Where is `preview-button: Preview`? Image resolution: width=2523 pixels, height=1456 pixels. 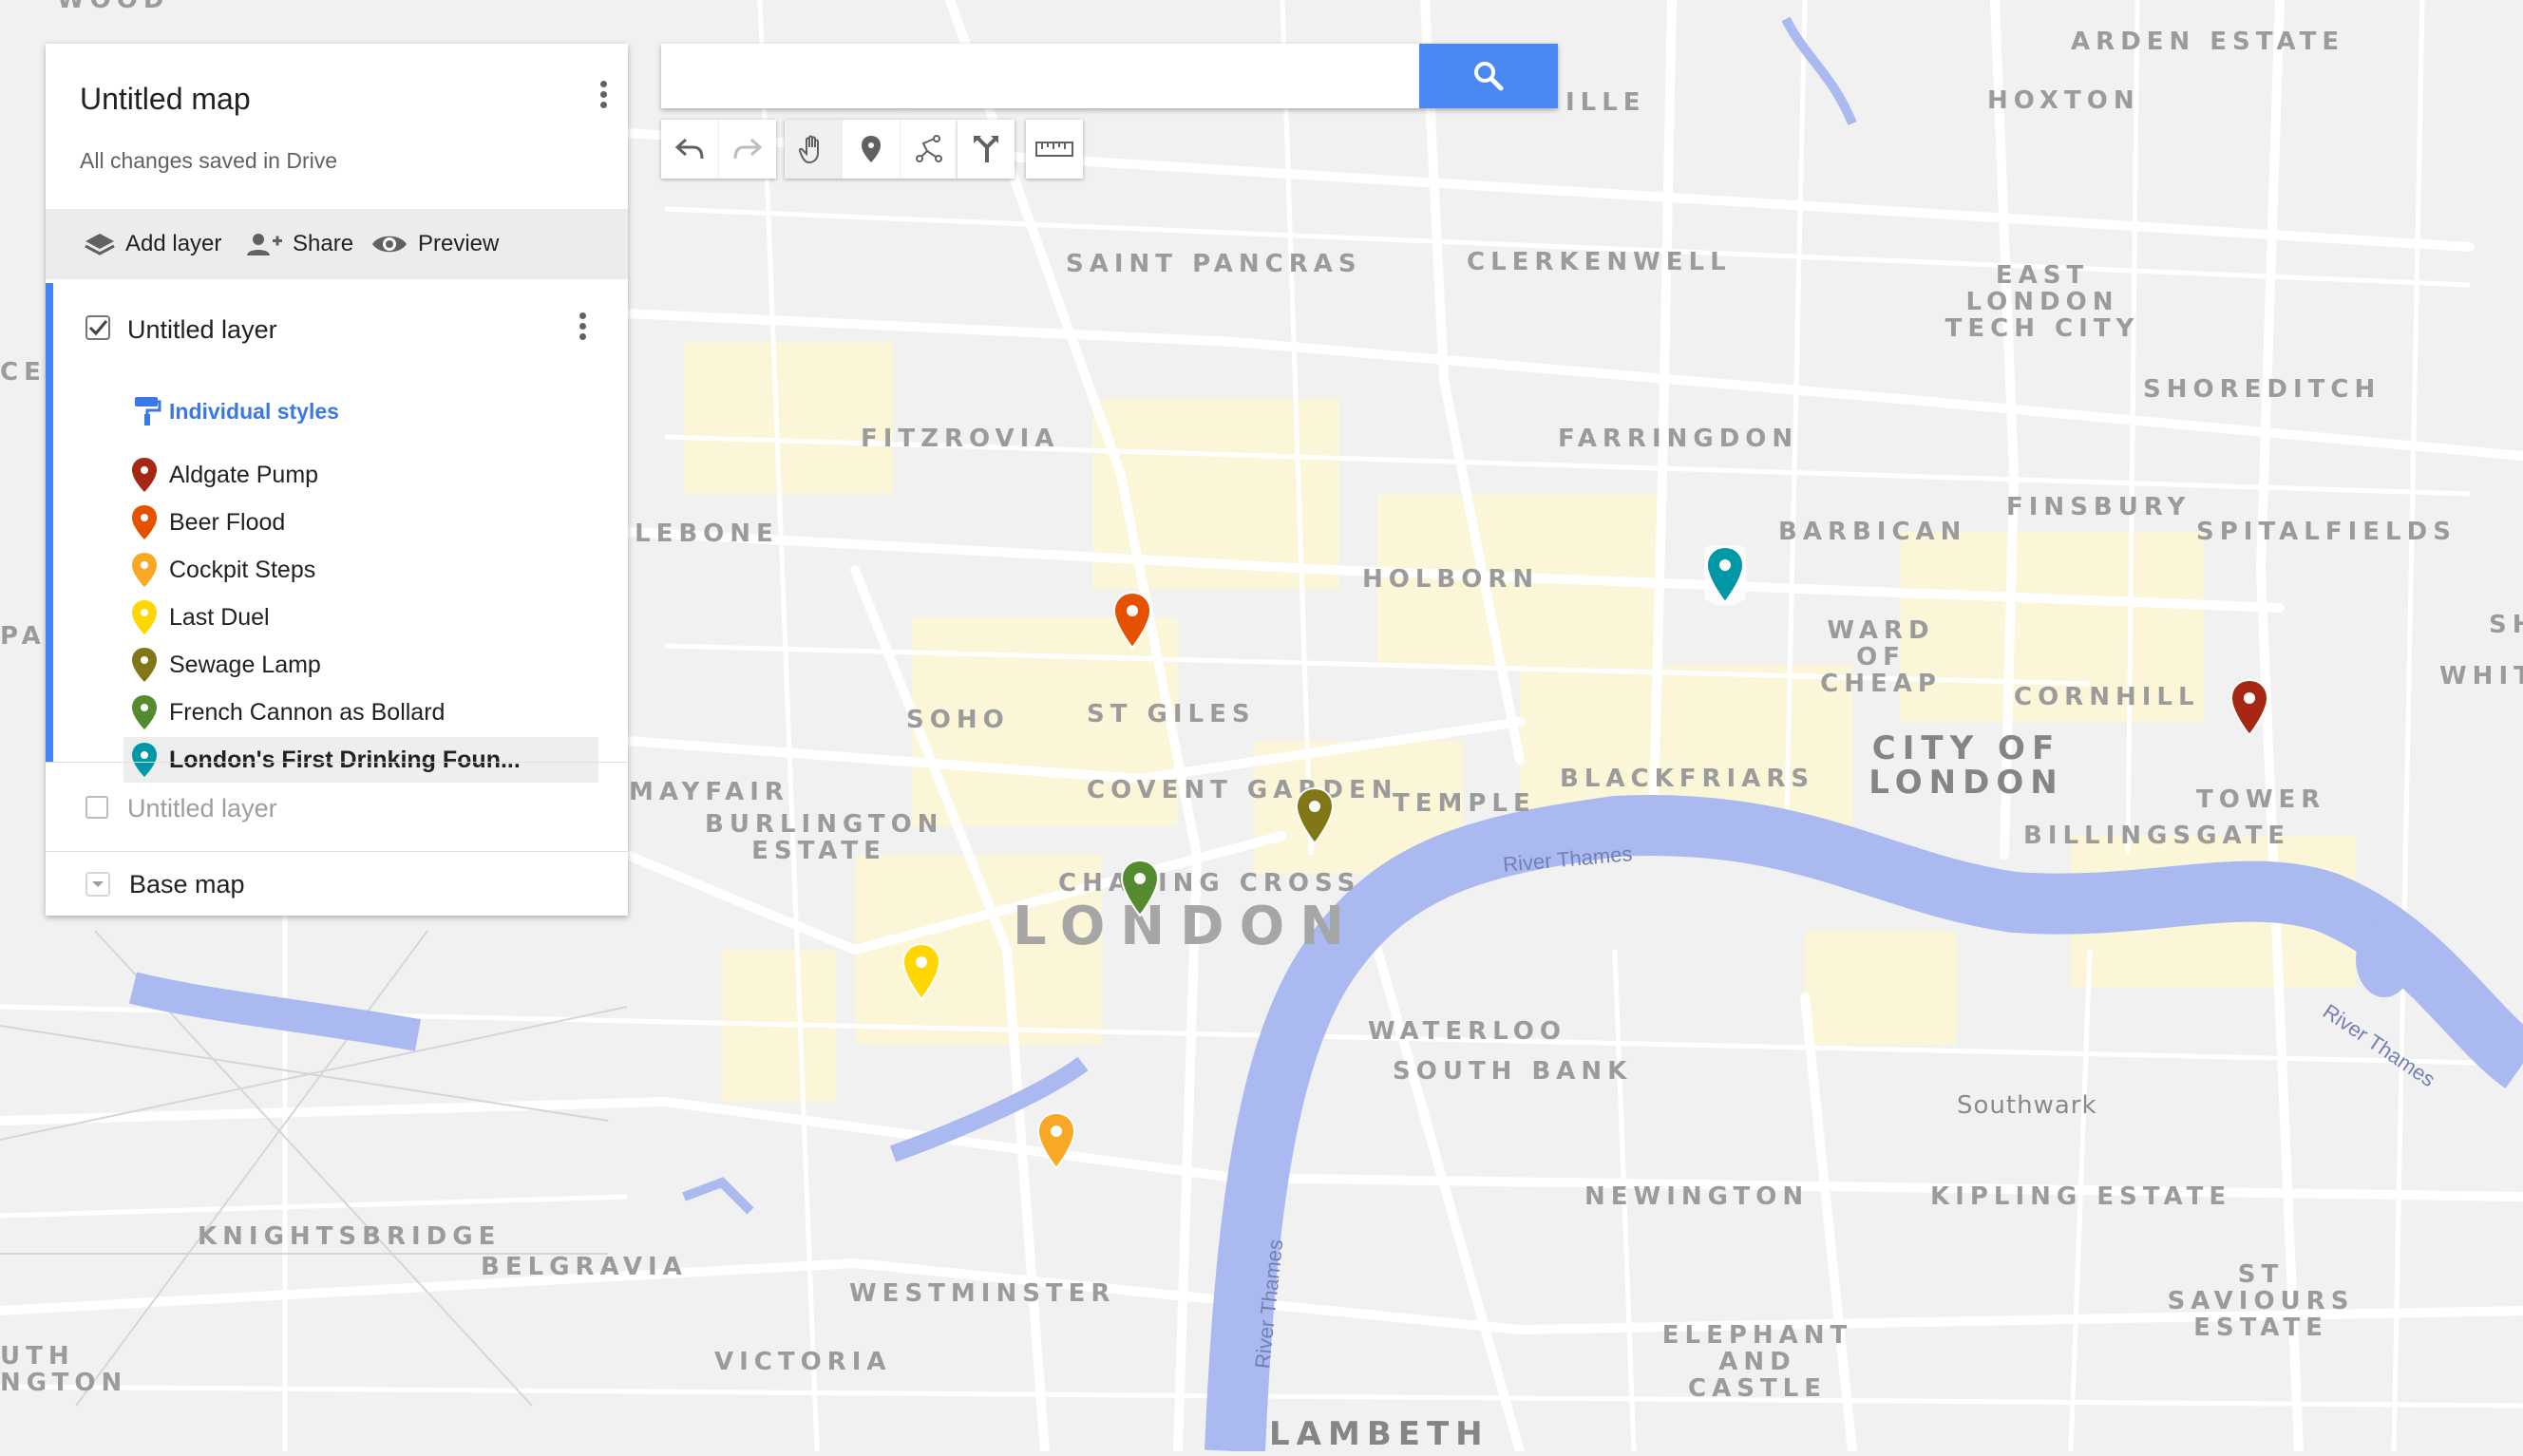
preview-button: Preview is located at coordinates (434, 244).